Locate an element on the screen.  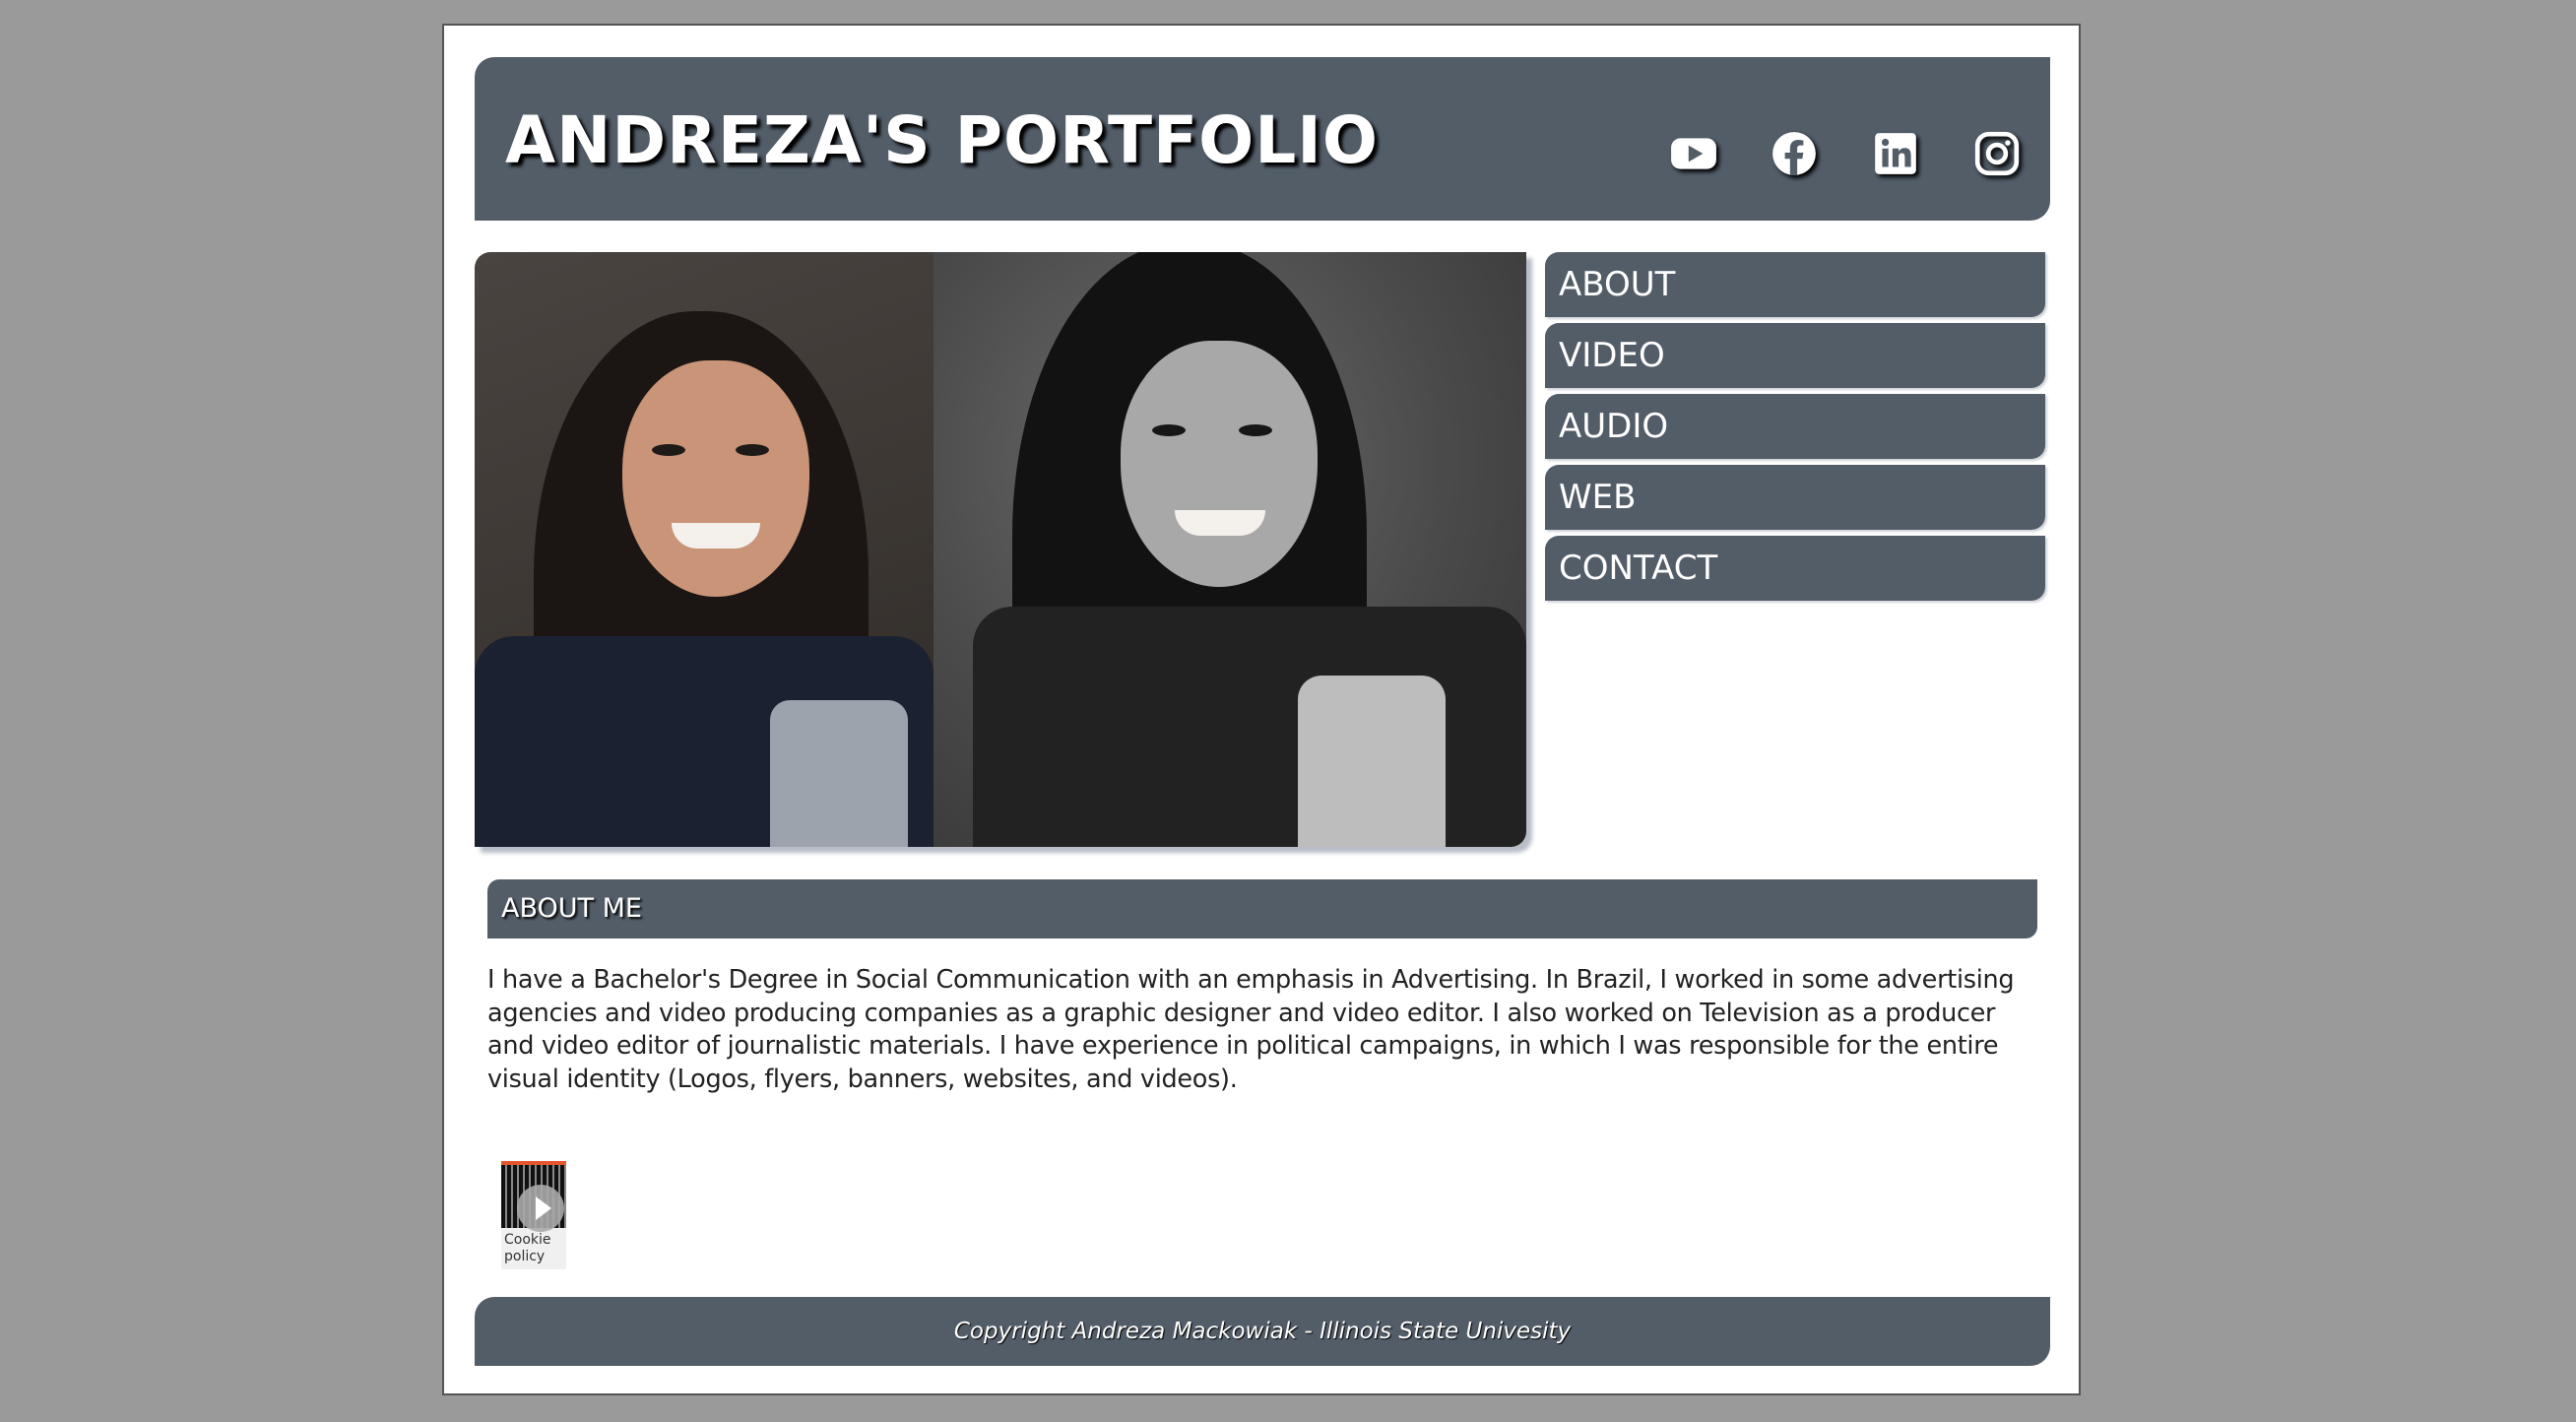
cookie-policy-badge: Cookie policy is located at coordinates (533, 1215).